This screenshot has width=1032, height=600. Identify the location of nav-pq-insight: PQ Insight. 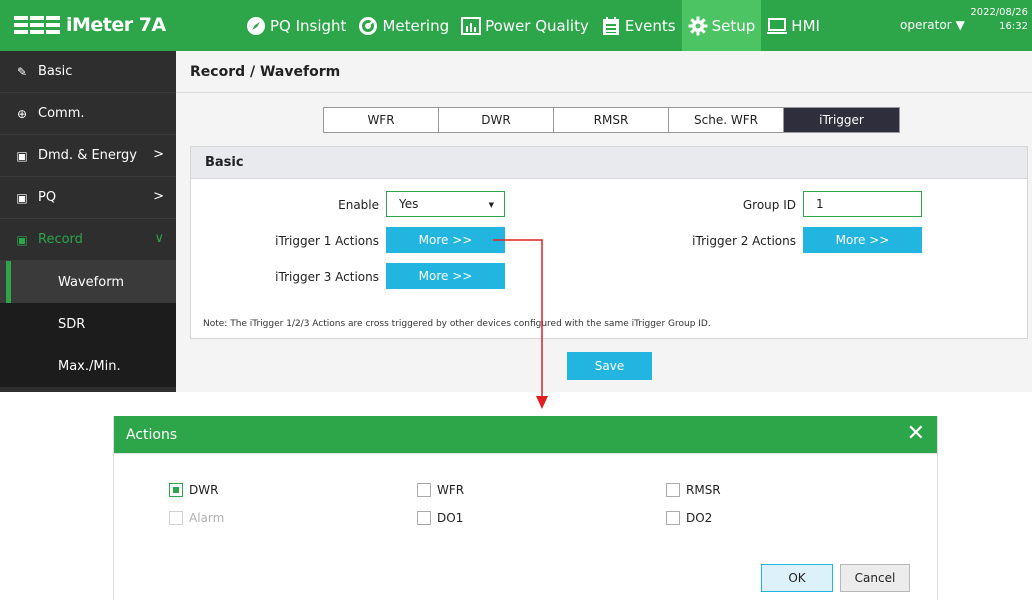
(296, 25).